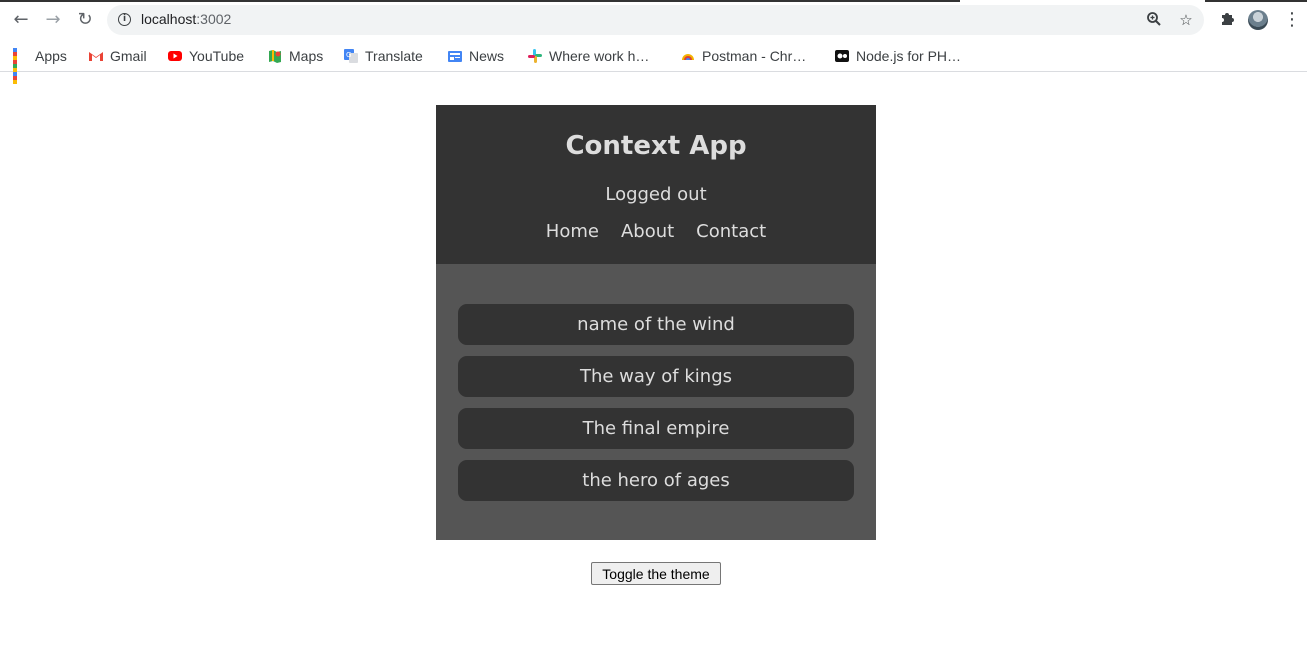 This screenshot has height=654, width=1307. What do you see at coordinates (306, 56) in the screenshot?
I see `bookmark-label: Maps` at bounding box center [306, 56].